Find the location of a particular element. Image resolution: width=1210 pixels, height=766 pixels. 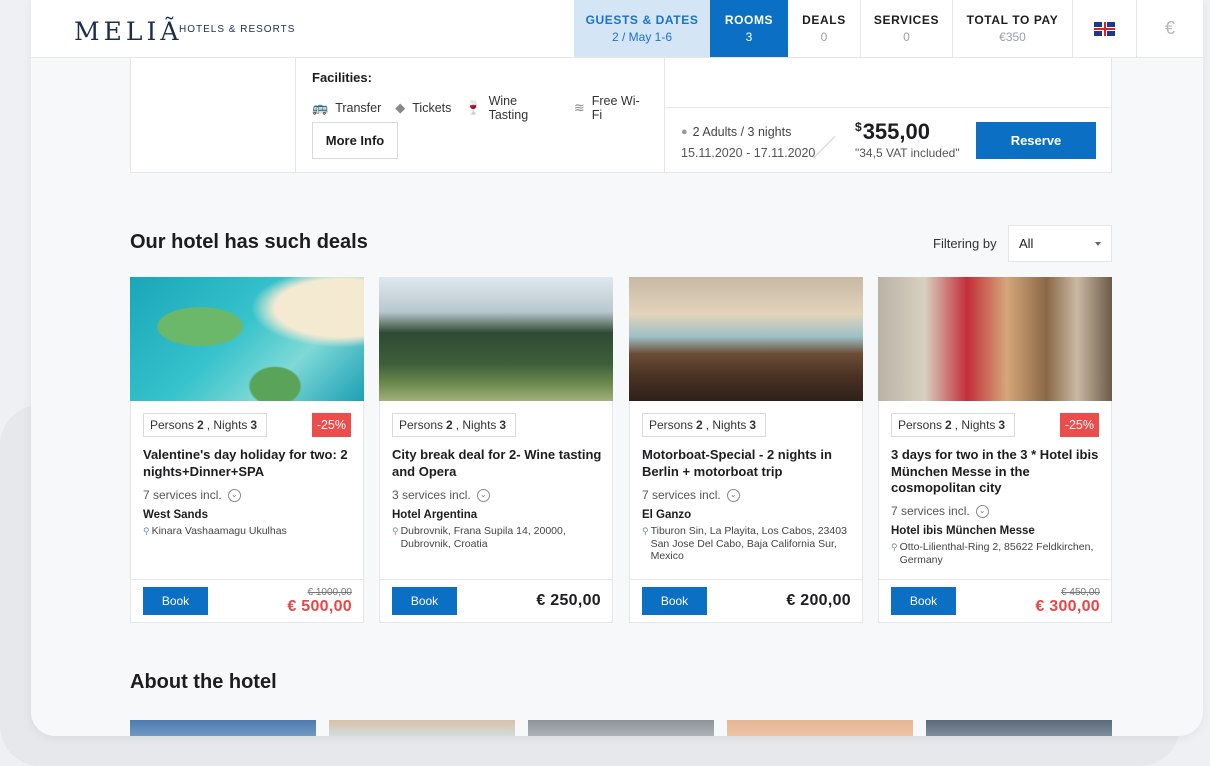

services-included: 3 services incl. ⌄ is located at coordinates (441, 495).